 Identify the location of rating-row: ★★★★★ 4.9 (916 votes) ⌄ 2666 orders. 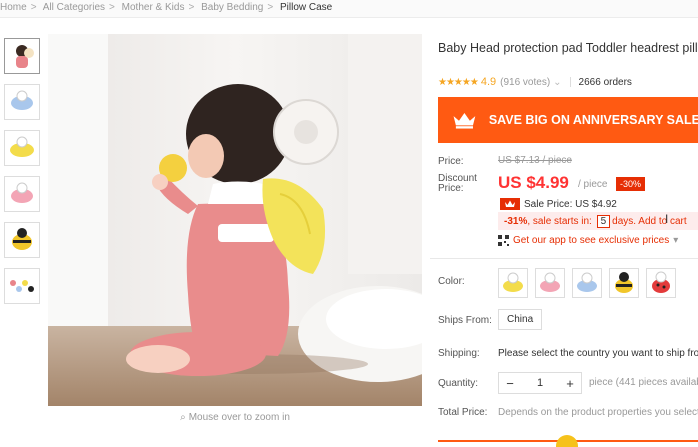
(535, 82).